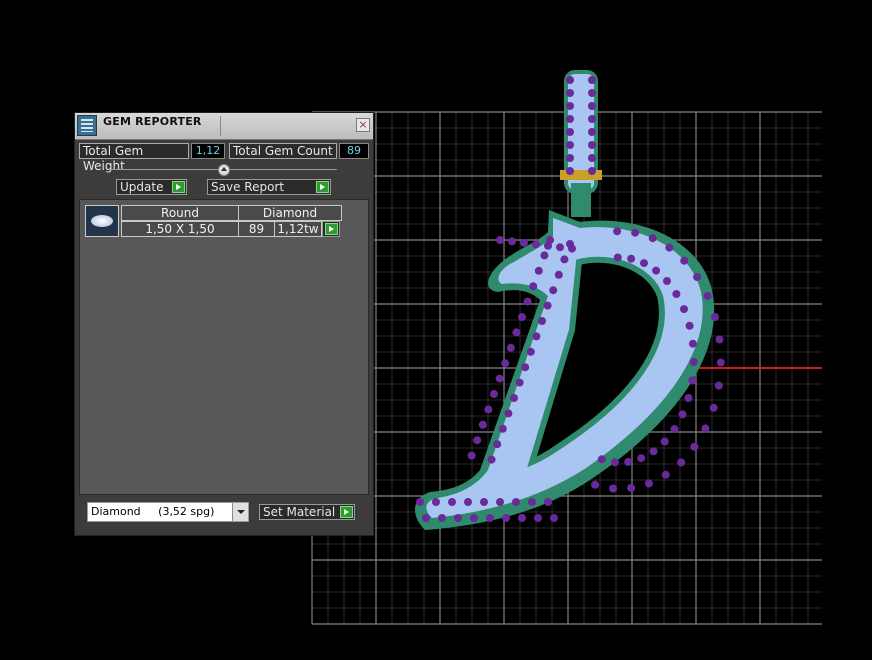 This screenshot has width=872, height=660. What do you see at coordinates (87, 125) in the screenshot?
I see `gem-reporter-app-icon` at bounding box center [87, 125].